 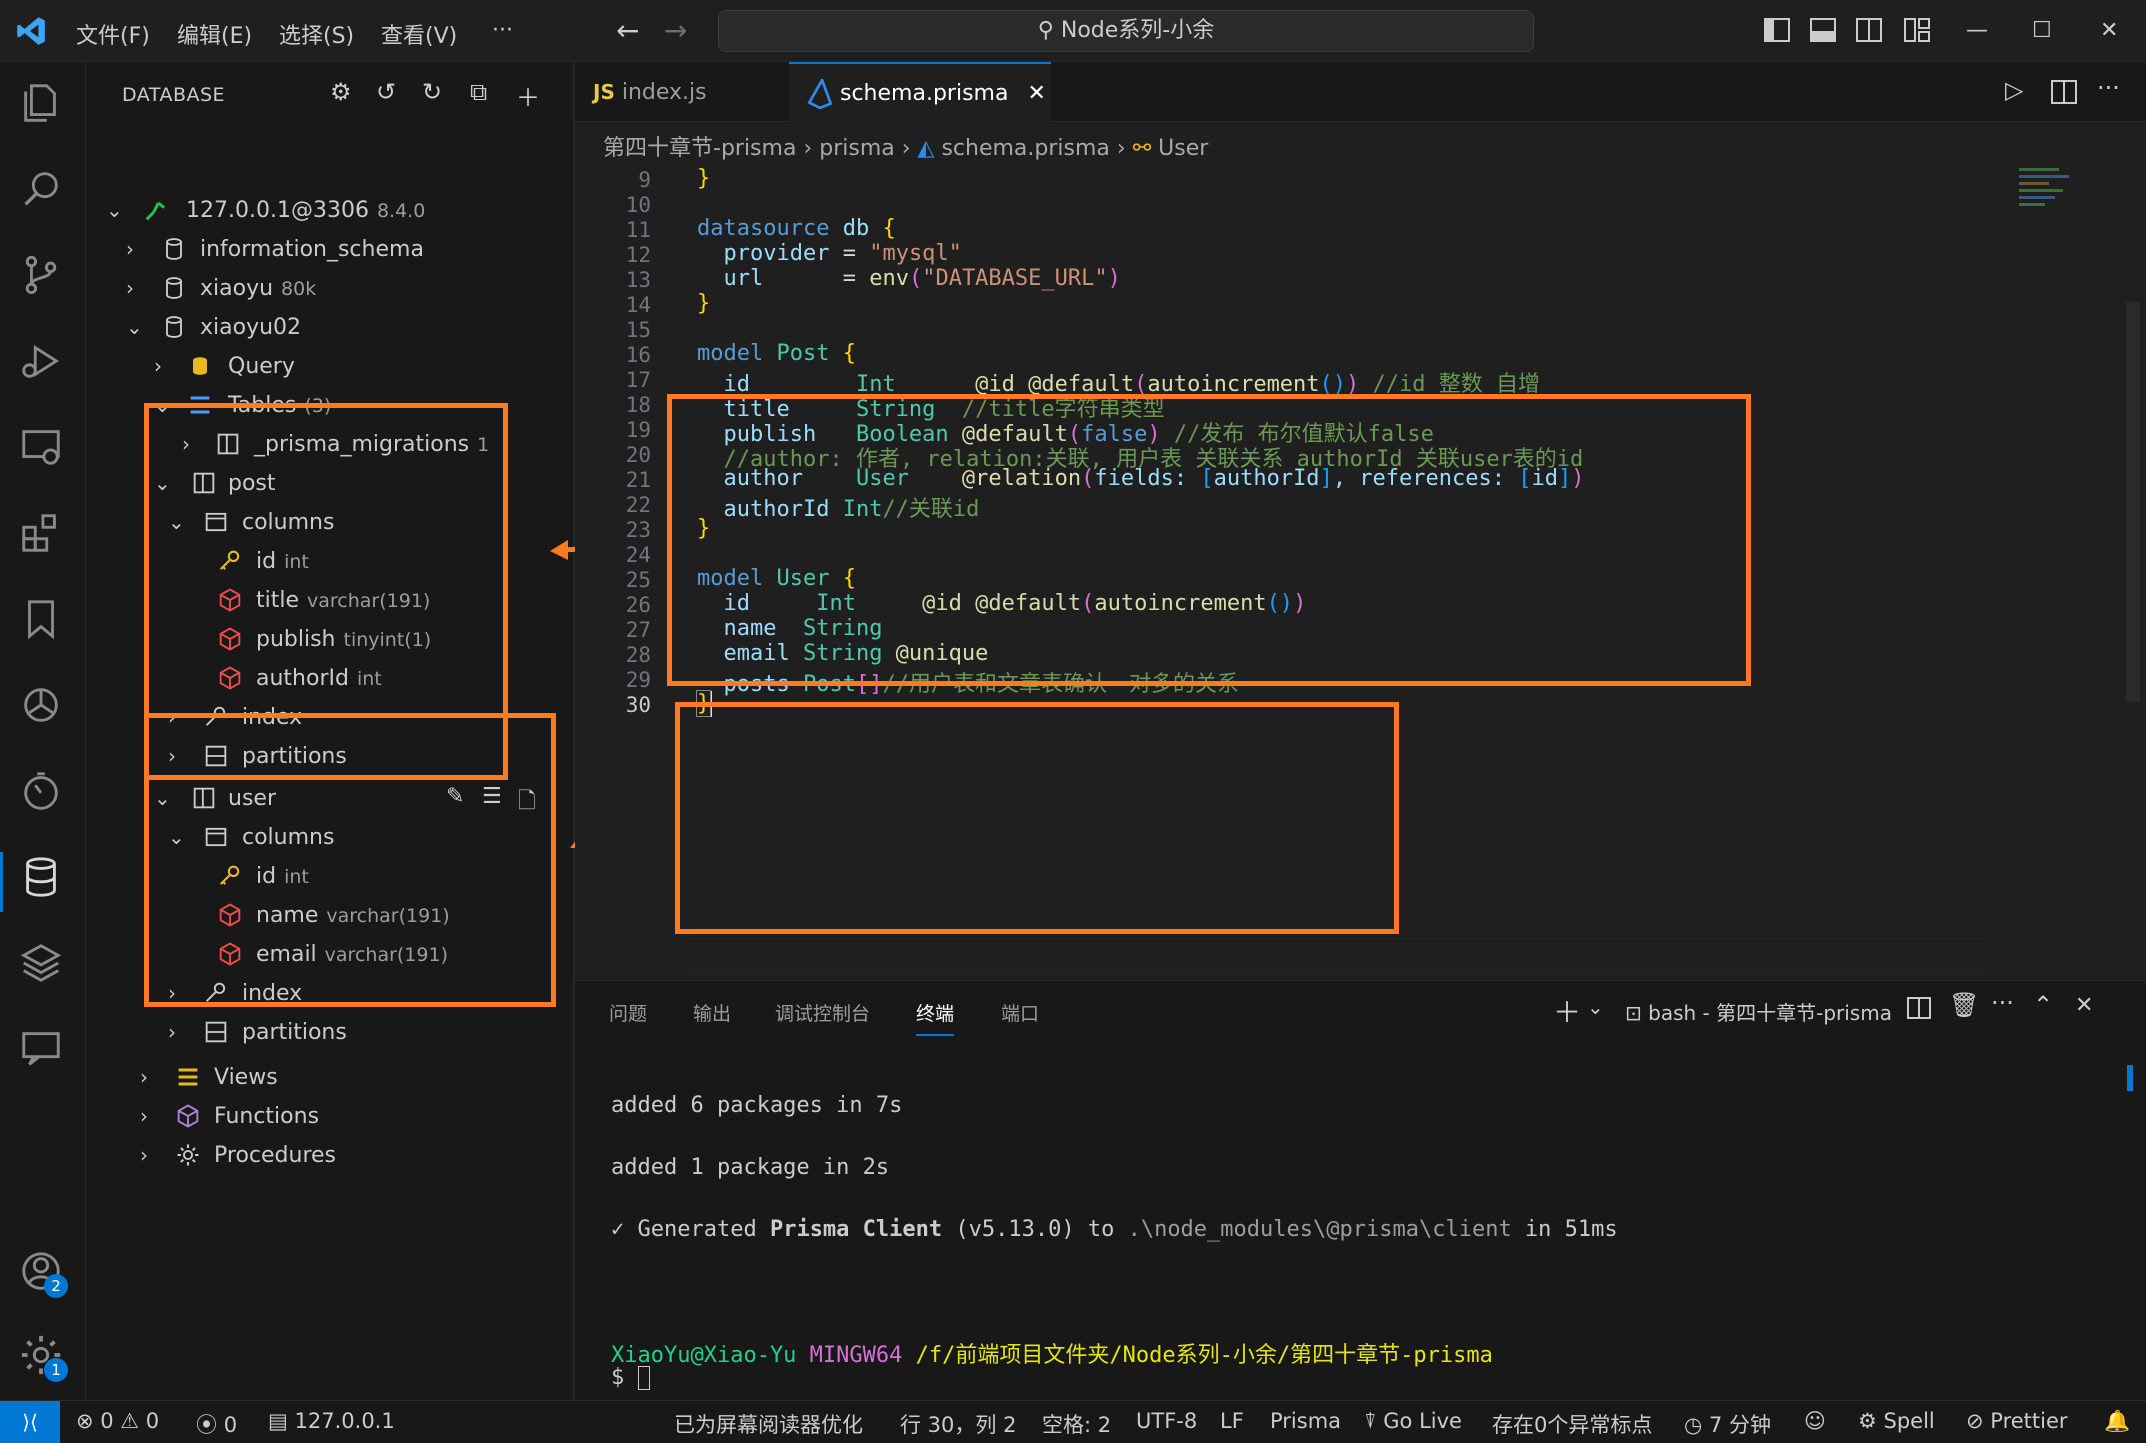 I want to click on accounts-badge: 2, so click(x=56, y=1286).